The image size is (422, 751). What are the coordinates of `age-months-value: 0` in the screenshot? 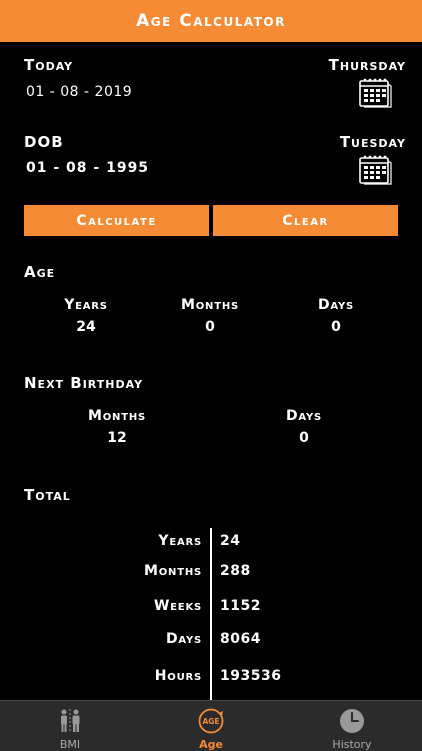 It's located at (210, 327).